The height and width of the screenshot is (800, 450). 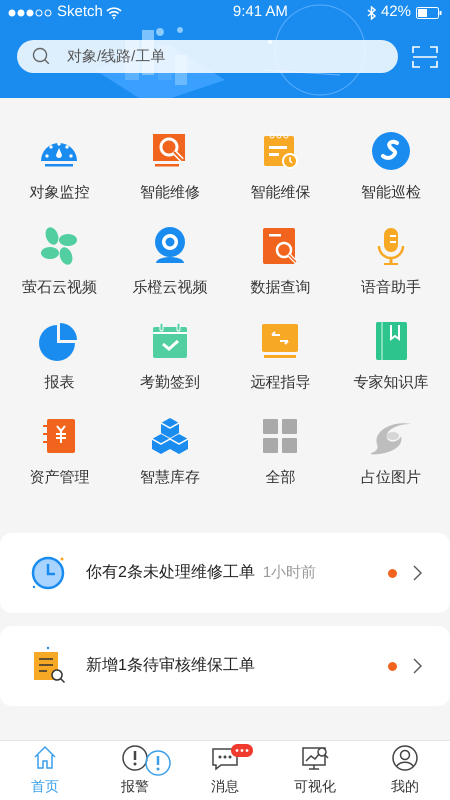 What do you see at coordinates (260, 12) in the screenshot?
I see `clock-time: 9:41 AM` at bounding box center [260, 12].